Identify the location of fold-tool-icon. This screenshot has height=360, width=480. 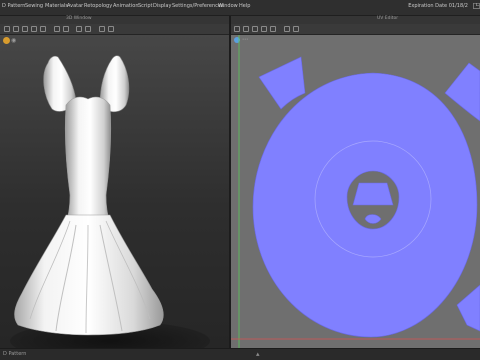
(43, 29).